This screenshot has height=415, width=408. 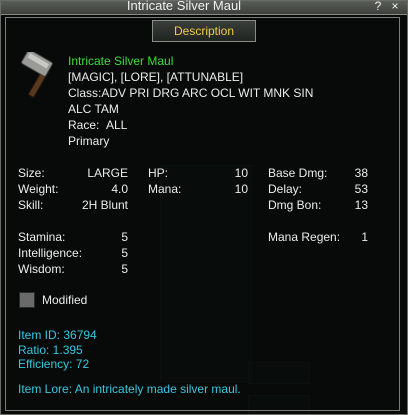 What do you see at coordinates (361, 205) in the screenshot?
I see `stat-dmg-bon-value: 13` at bounding box center [361, 205].